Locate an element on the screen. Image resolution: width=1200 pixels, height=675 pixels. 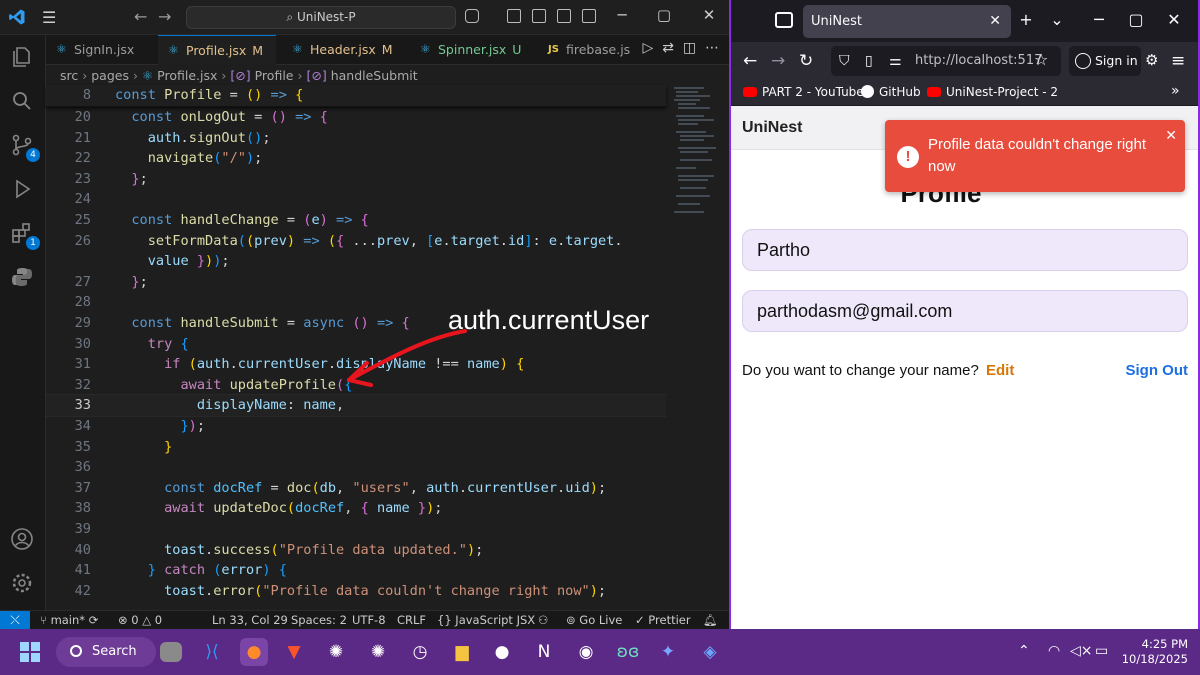
reload-icon: ↻ is located at coordinates (806, 61).